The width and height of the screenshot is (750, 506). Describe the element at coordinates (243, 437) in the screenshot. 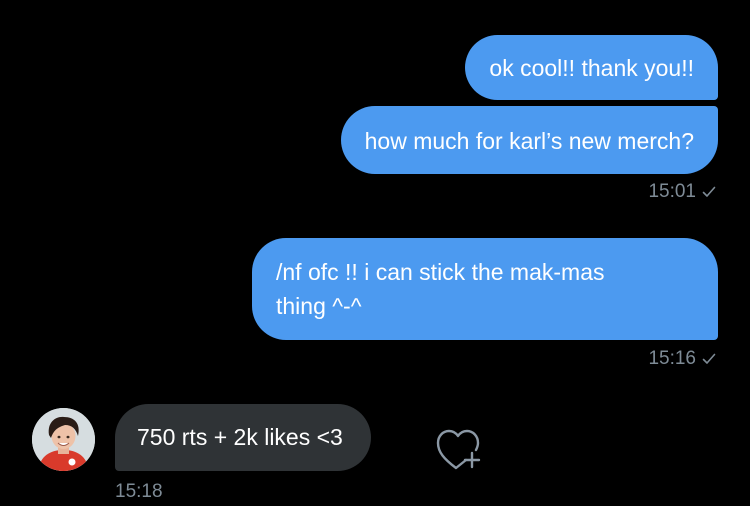

I see `incoming-message: 750 rts + 2k likes <3` at that location.